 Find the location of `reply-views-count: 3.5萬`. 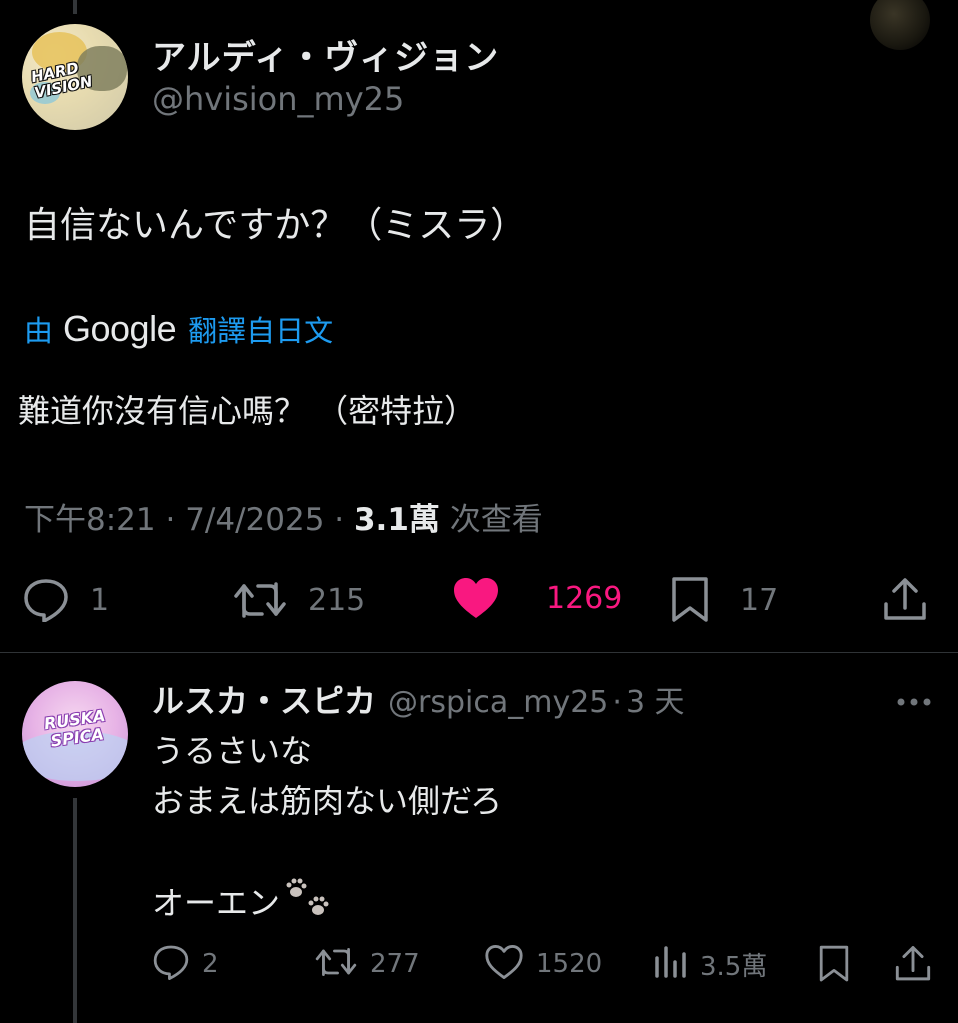

reply-views-count: 3.5萬 is located at coordinates (734, 966).